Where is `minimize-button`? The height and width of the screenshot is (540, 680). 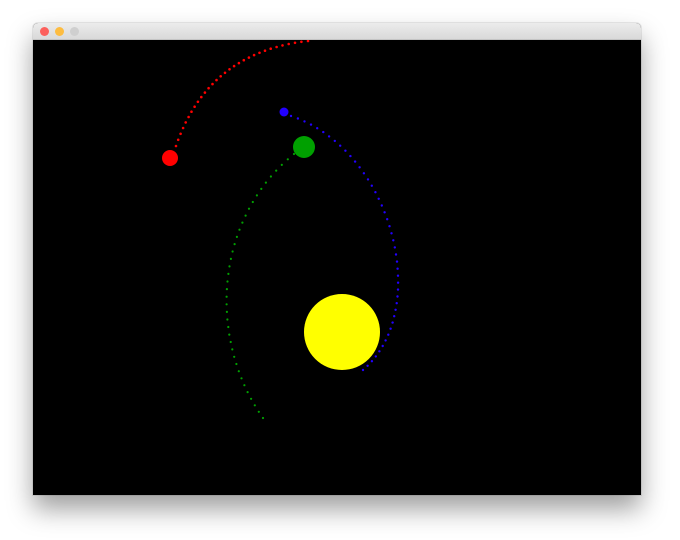 minimize-button is located at coordinates (59, 31).